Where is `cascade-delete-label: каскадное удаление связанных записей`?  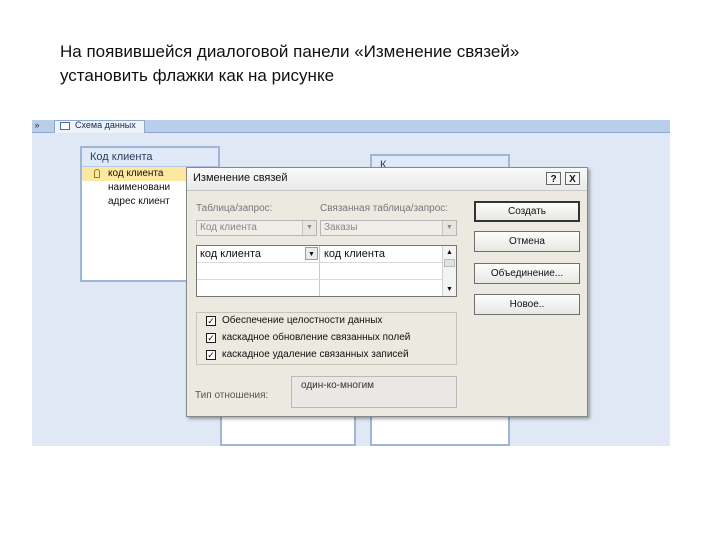 cascade-delete-label: каскадное удаление связанных записей is located at coordinates (315, 354).